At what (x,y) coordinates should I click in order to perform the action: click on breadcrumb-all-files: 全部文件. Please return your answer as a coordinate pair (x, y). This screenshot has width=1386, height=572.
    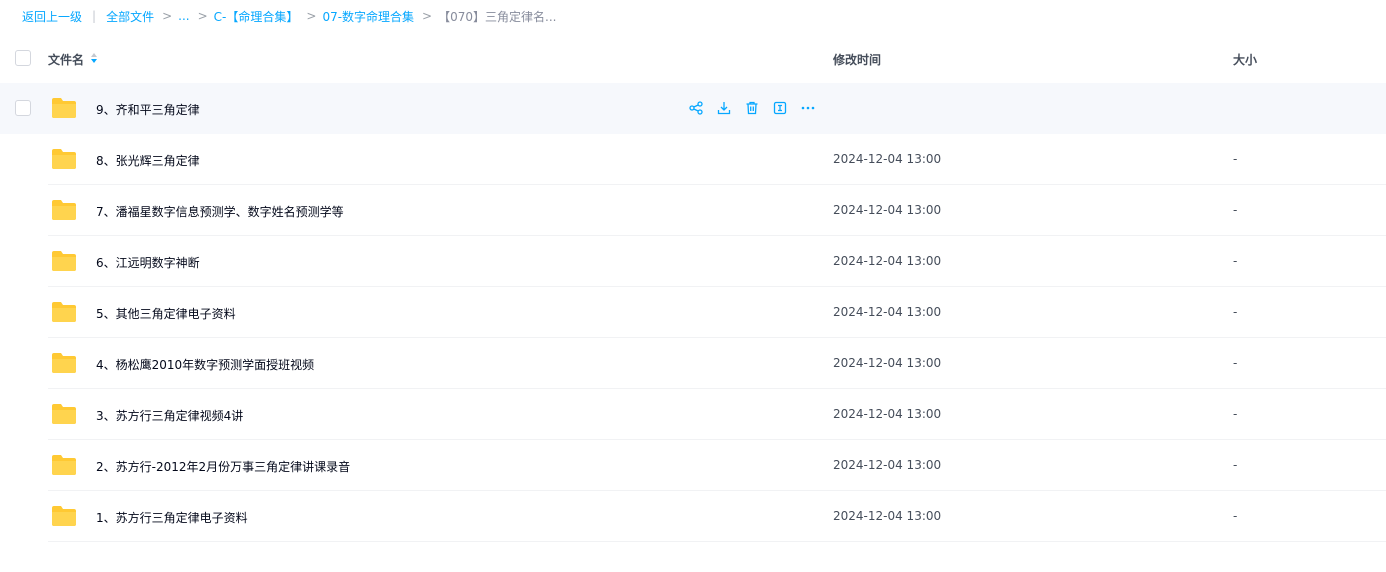
    Looking at the image, I should click on (130, 16).